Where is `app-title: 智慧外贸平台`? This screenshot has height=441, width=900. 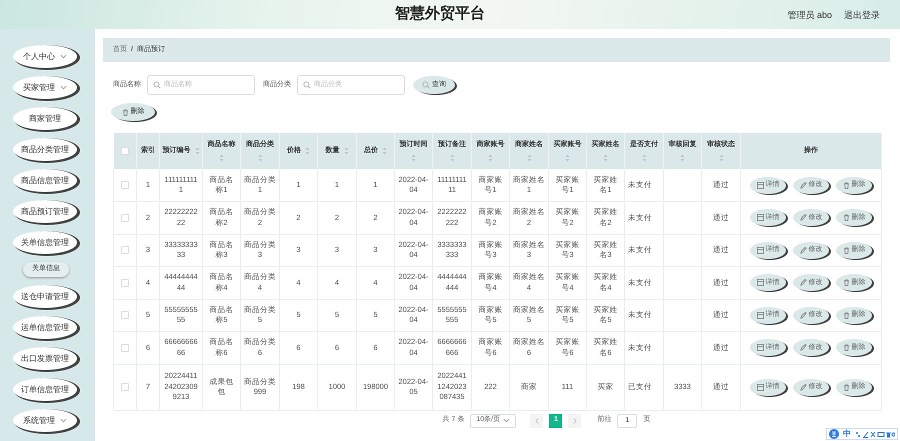 app-title: 智慧外贸平台 is located at coordinates (440, 14).